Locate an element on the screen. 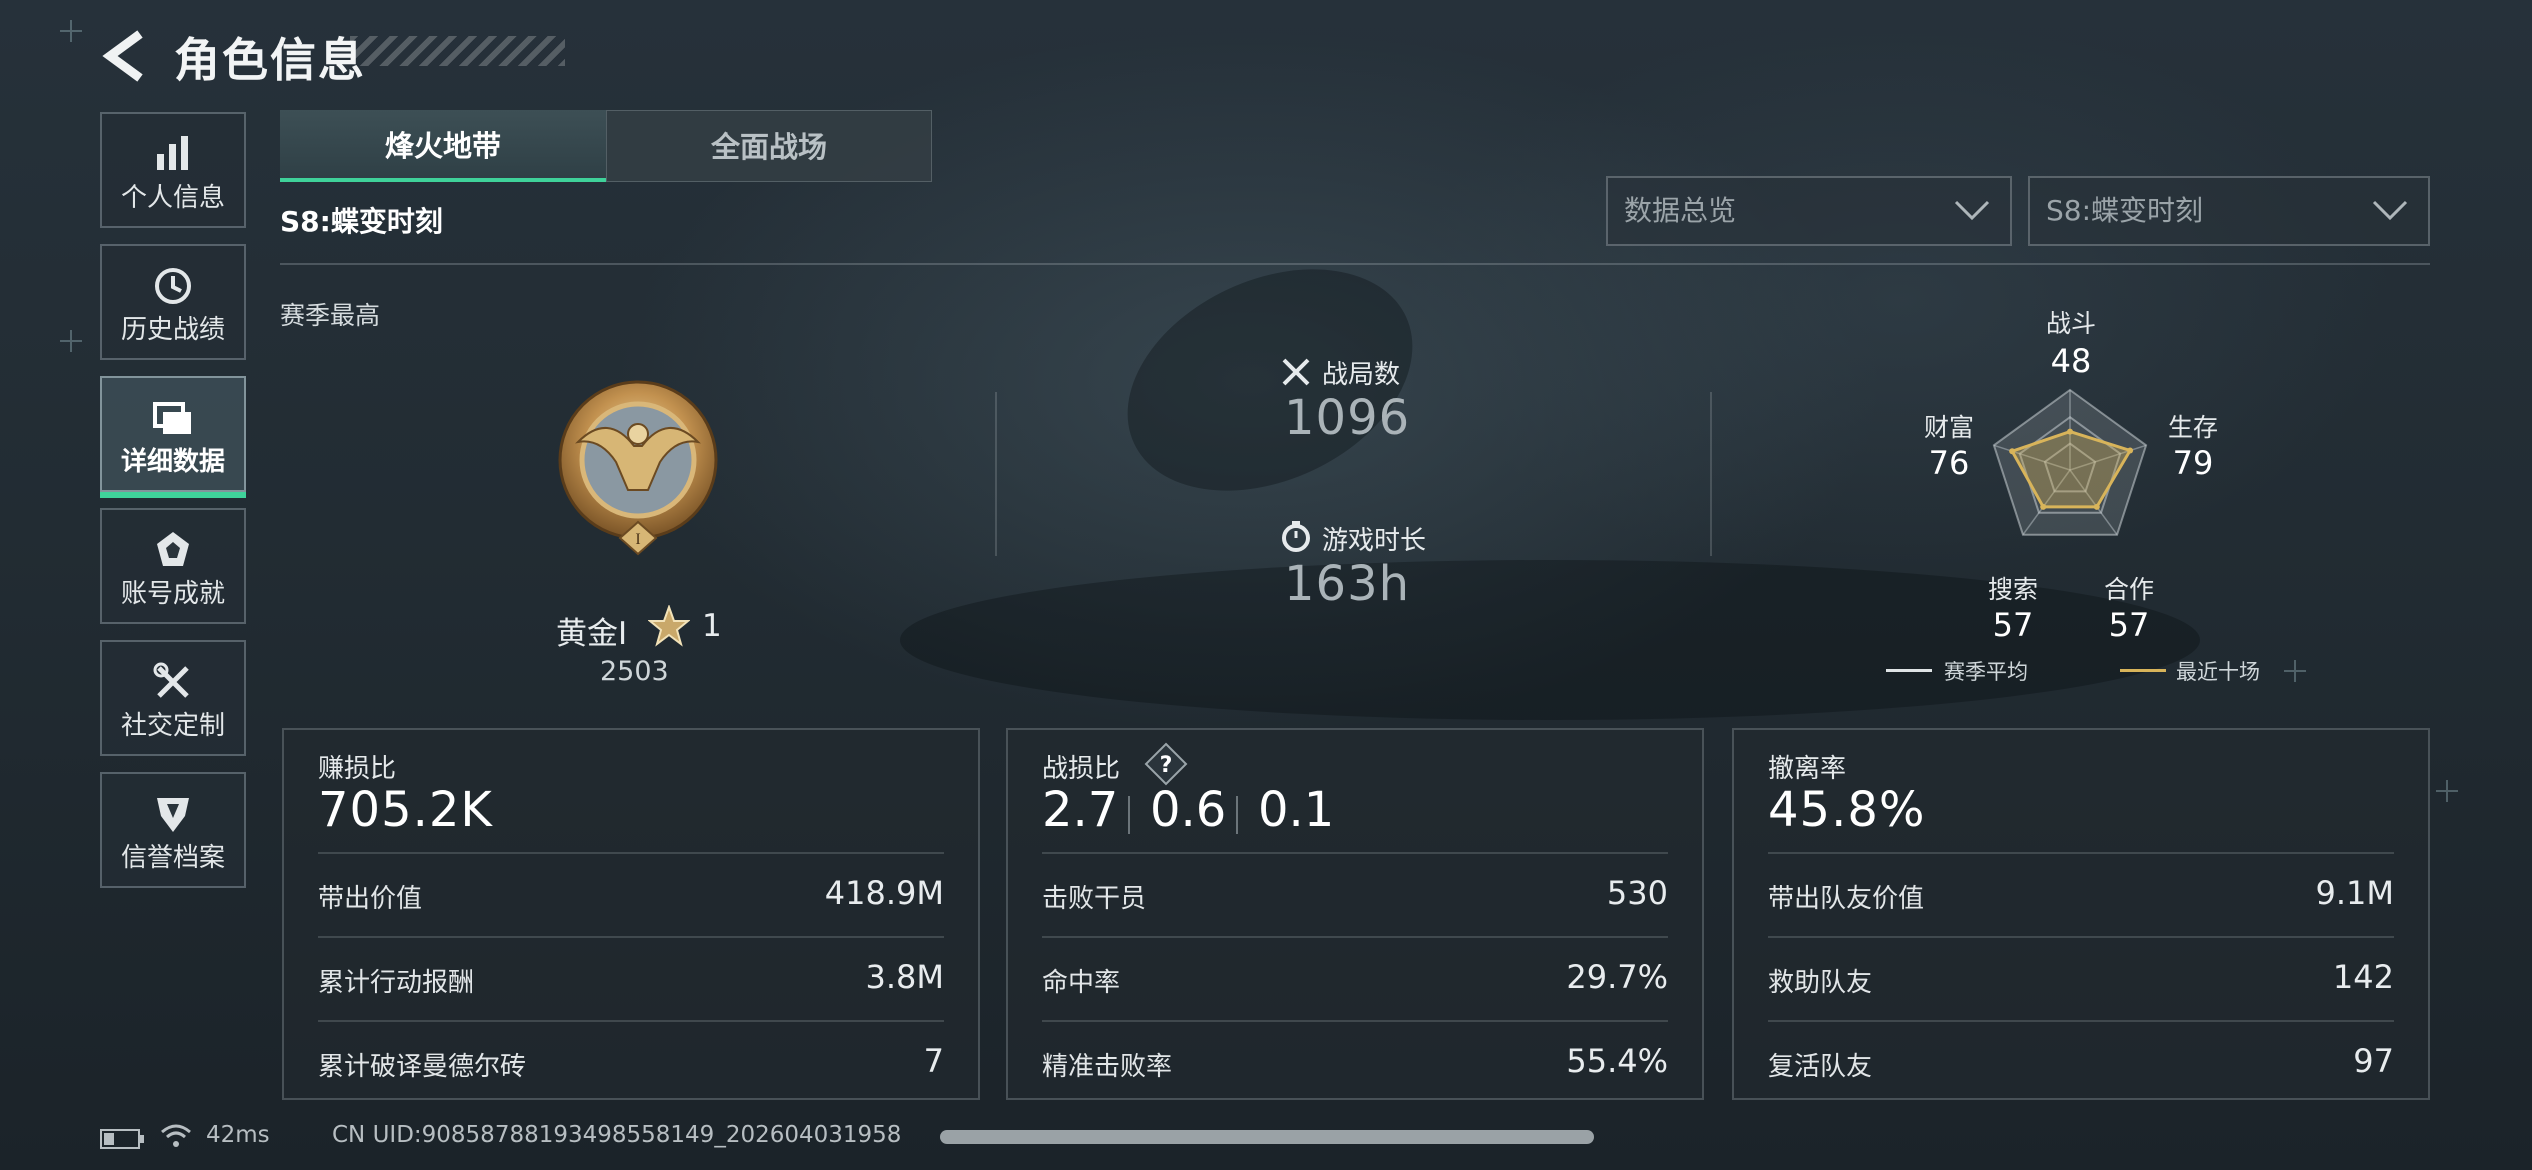  row-label: 带出队友价值 is located at coordinates (1846, 899).